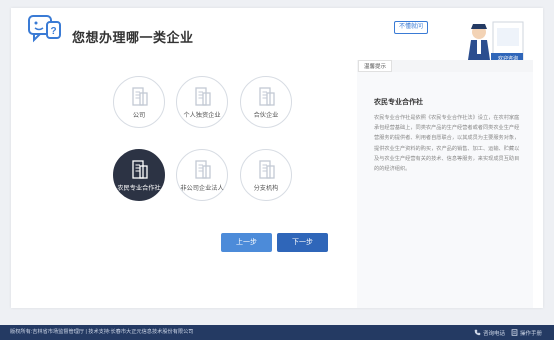 This screenshot has height=340, width=554. I want to click on company-type-company: 公司, so click(139, 102).